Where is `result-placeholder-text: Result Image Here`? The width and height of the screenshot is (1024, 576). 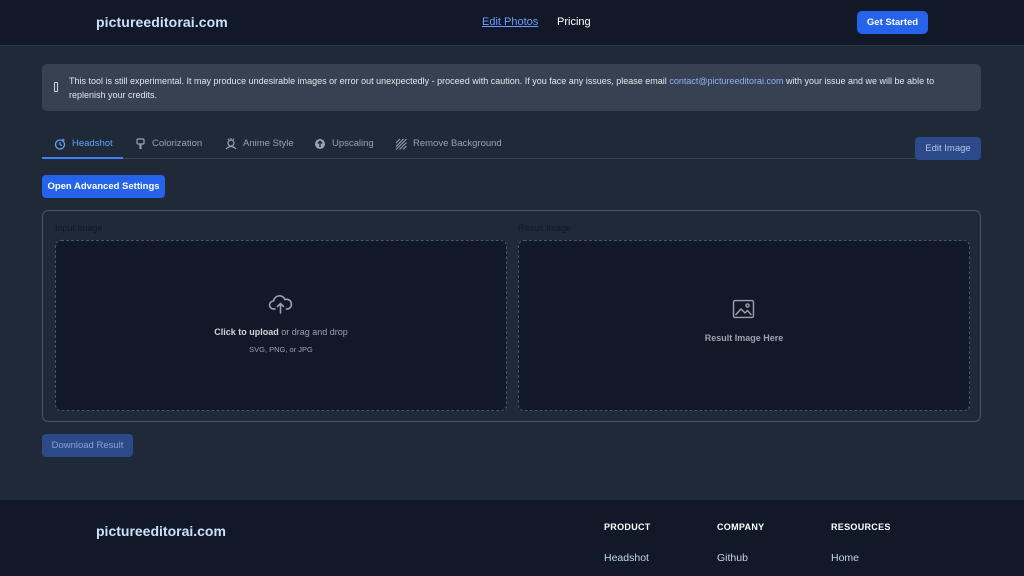 result-placeholder-text: Result Image Here is located at coordinates (744, 338).